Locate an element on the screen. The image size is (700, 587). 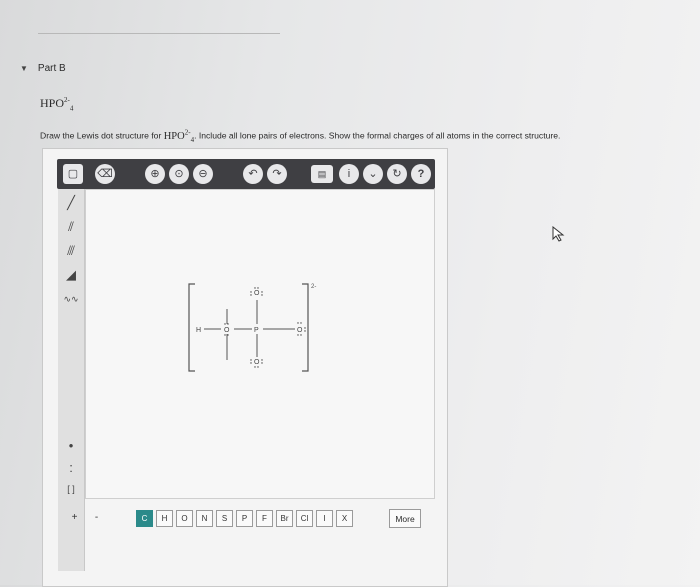
instruction-text-start: Draw the Lewis dot structure for is located at coordinates (102, 135).